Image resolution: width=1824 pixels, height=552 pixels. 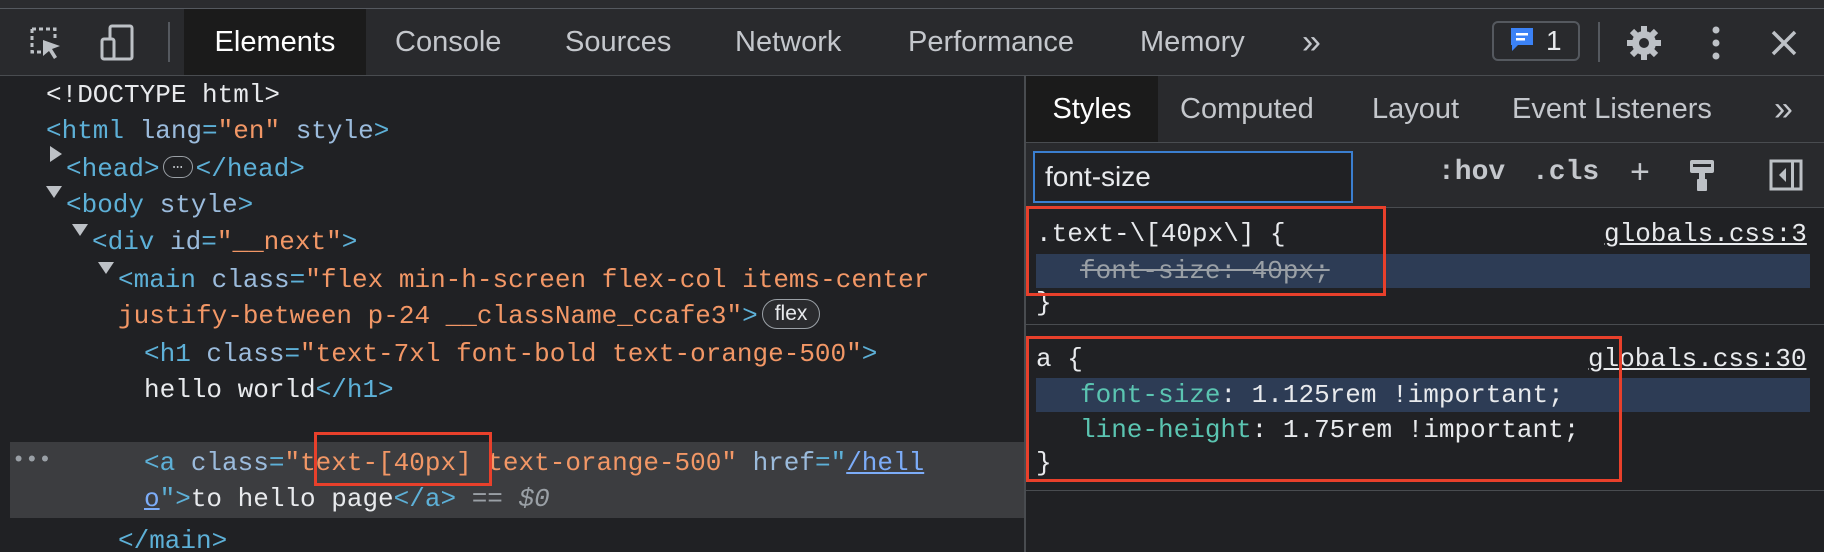 What do you see at coordinates (269, 390) in the screenshot?
I see `h1-node-cont: hello world</h1>` at bounding box center [269, 390].